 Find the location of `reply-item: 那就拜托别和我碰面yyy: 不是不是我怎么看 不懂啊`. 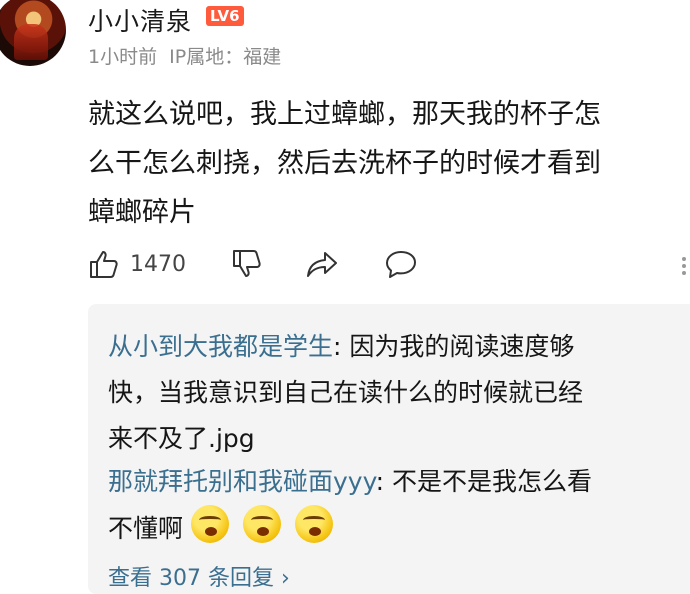

reply-item: 那就拜托别和我碰面yyy: 不是不是我怎么看 不懂啊 is located at coordinates (388, 505).